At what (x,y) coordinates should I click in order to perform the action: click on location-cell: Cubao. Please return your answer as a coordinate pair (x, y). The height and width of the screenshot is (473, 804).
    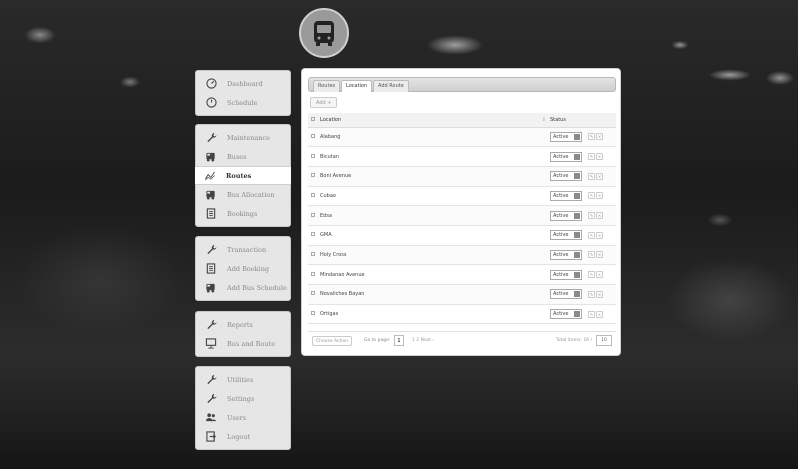
    Looking at the image, I should click on (328, 195).